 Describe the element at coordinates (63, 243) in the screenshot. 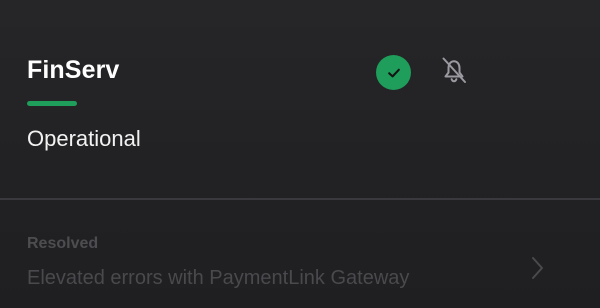

I see `incident-status-label: Resolved` at that location.